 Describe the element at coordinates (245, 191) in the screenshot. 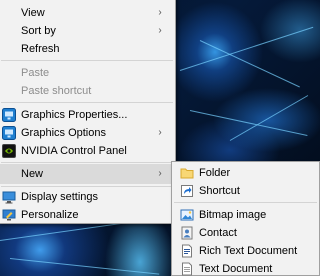

I see `submenu-item-shortcut: Shortcut` at that location.